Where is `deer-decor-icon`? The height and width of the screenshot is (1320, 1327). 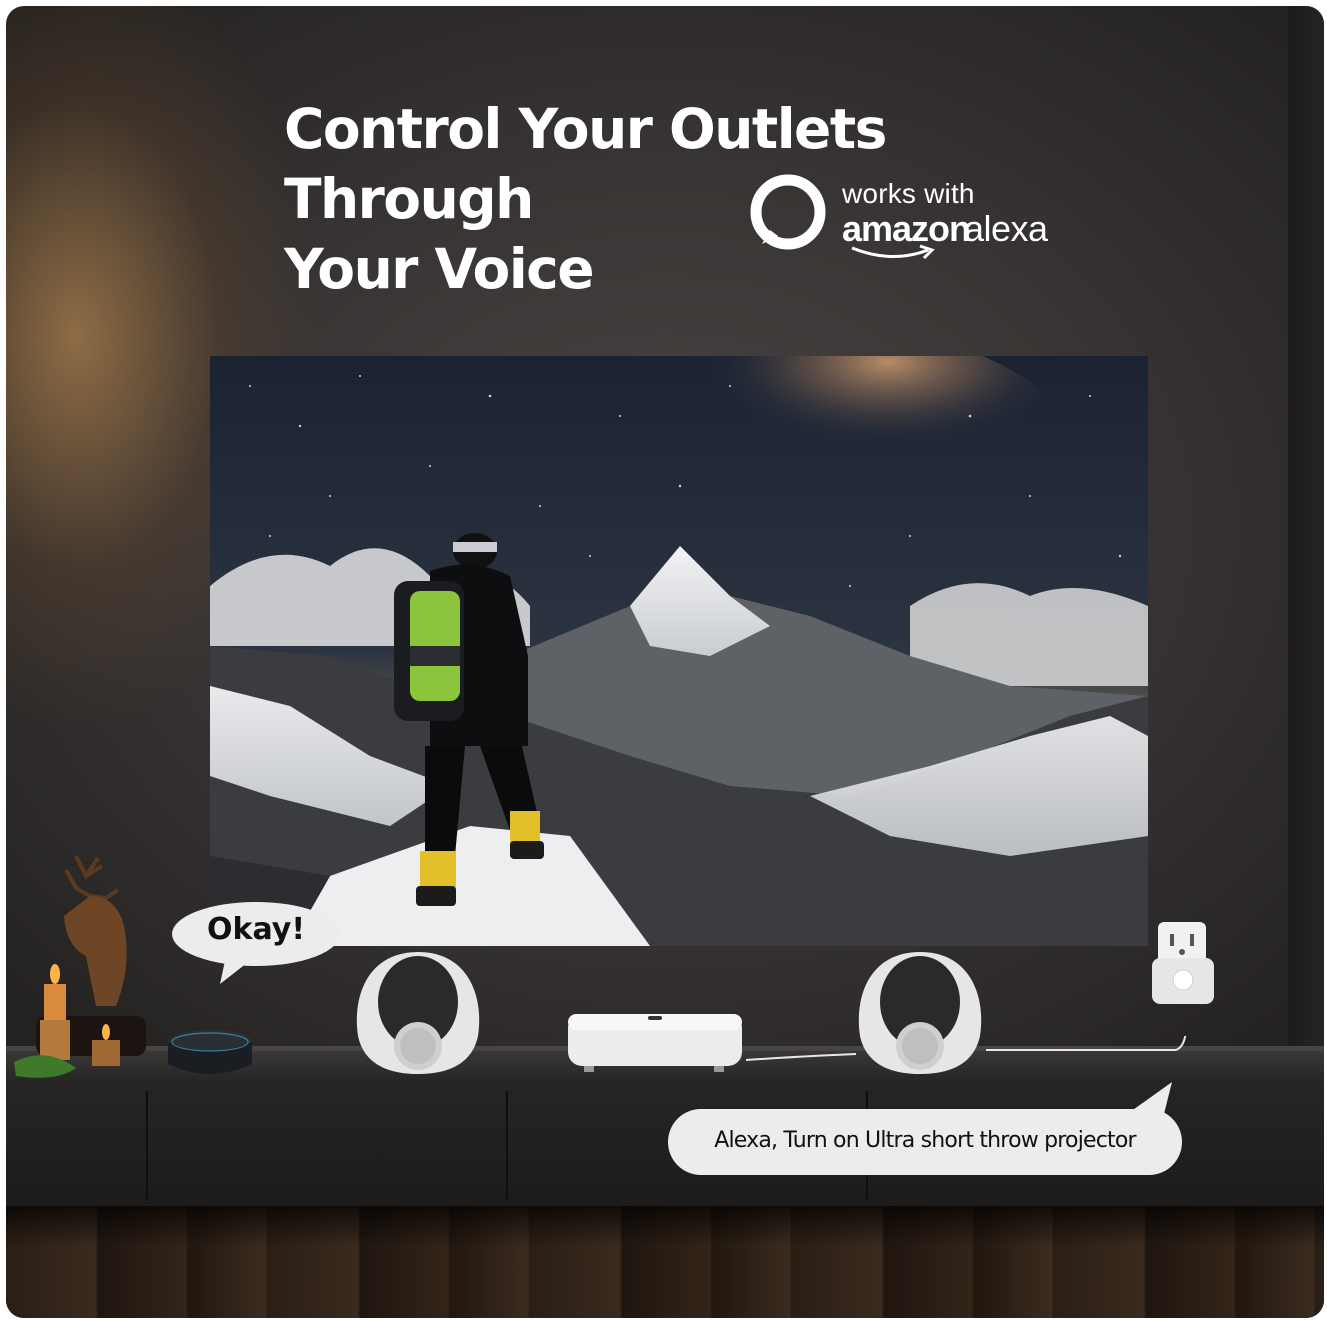
deer-decor-icon is located at coordinates (80, 966).